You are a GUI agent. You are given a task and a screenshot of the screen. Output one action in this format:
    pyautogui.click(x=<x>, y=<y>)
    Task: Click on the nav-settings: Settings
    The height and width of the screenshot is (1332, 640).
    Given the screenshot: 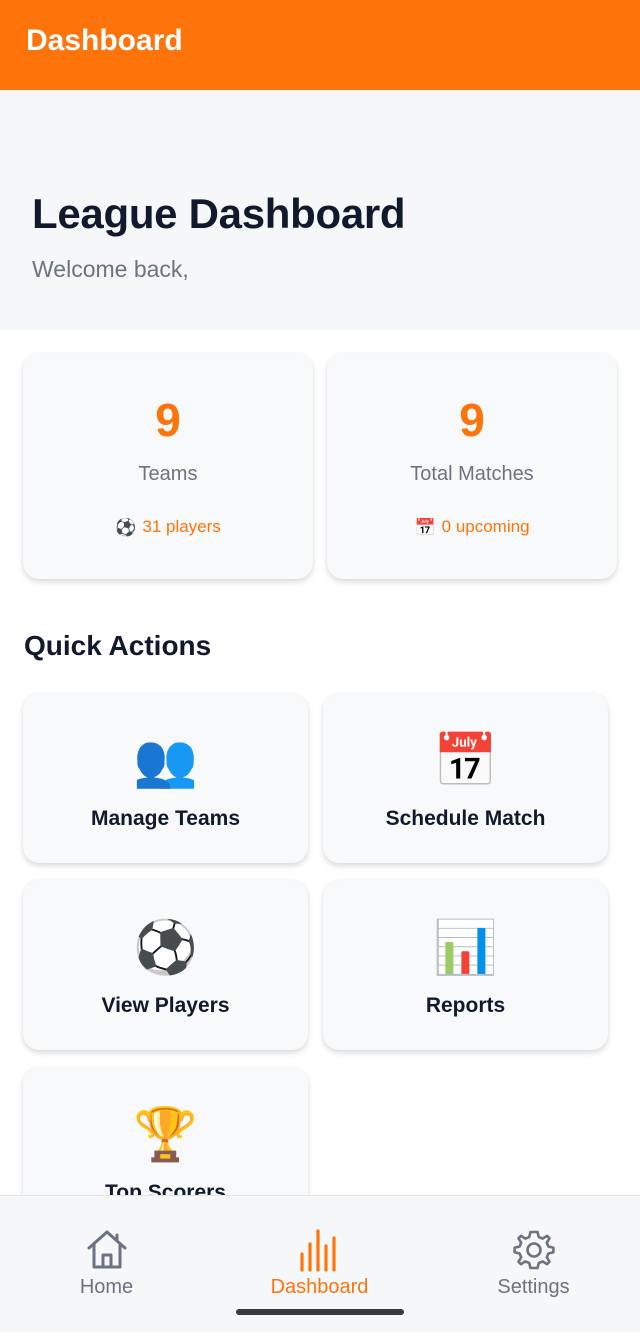 What is the action you would take?
    pyautogui.click(x=533, y=1256)
    